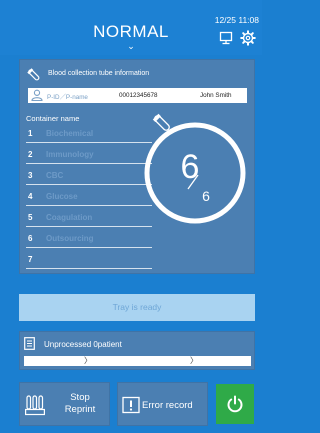 Image resolution: width=320 pixels, height=433 pixels. What do you see at coordinates (206, 196) in the screenshot?
I see `dial-total-count: 6` at bounding box center [206, 196].